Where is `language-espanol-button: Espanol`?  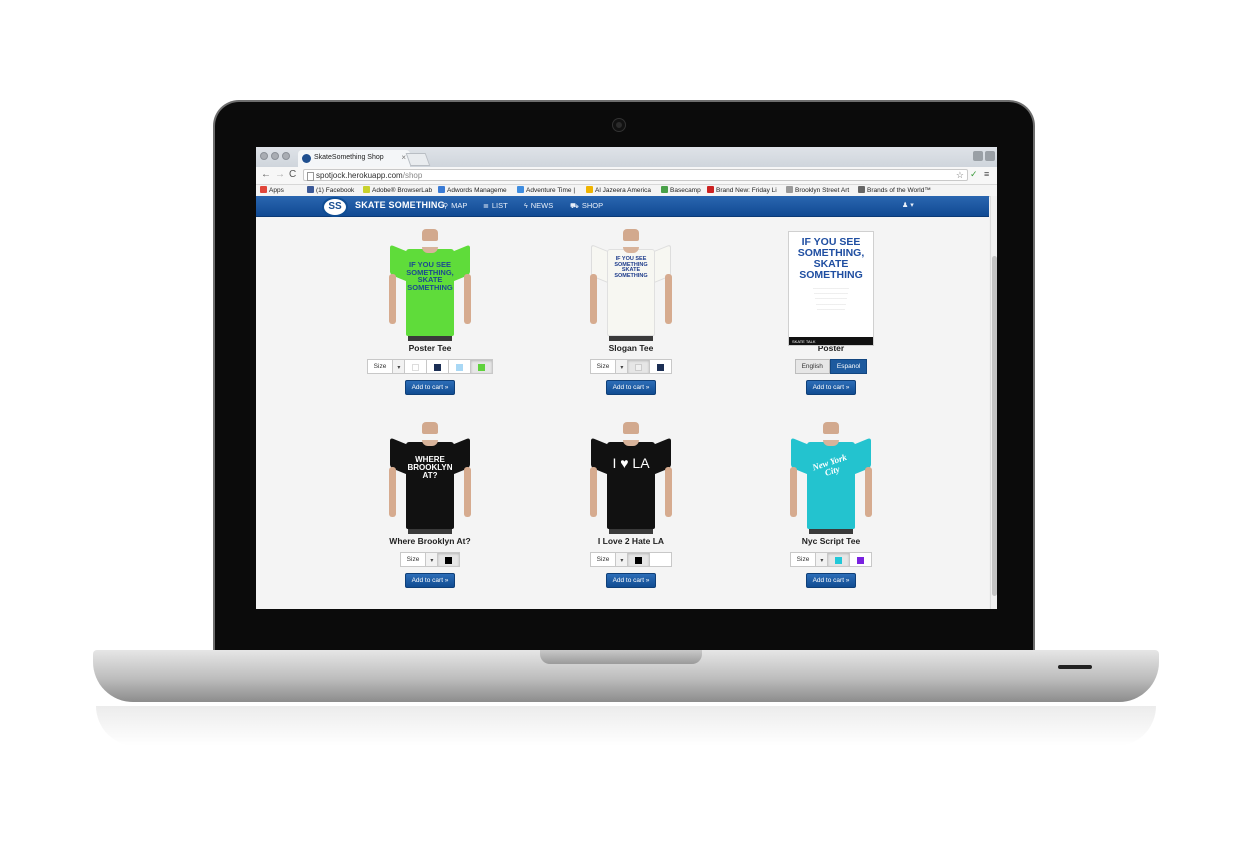
language-espanol-button: Espanol is located at coordinates (848, 366).